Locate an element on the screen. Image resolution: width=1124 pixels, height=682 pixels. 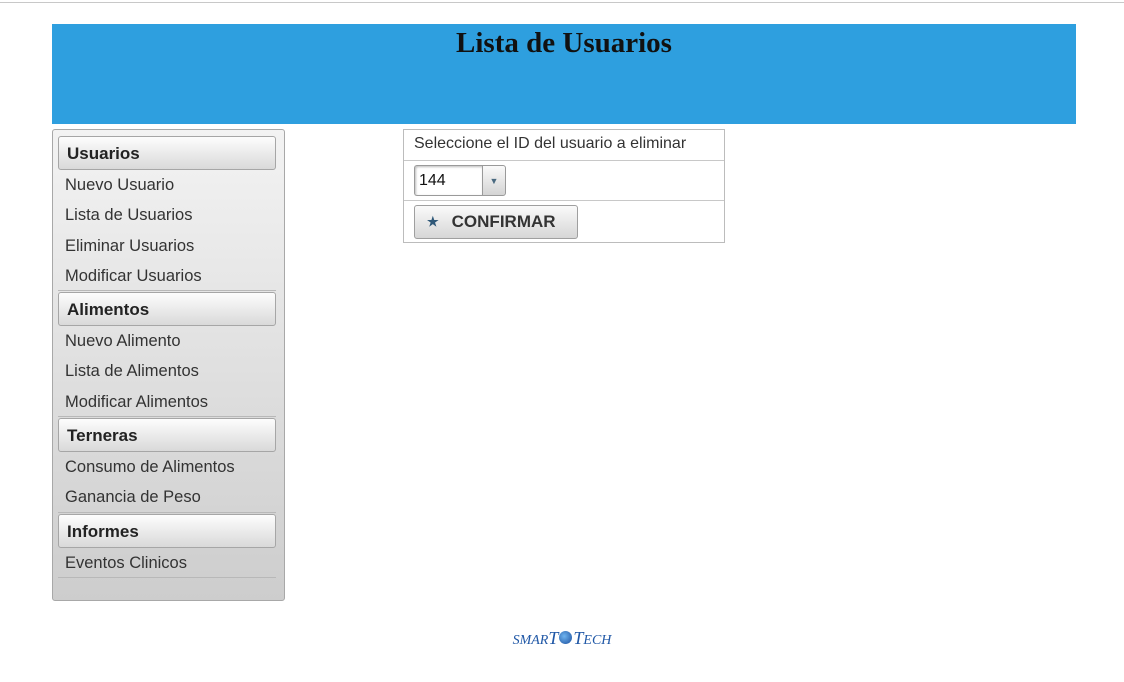
menu-item-modificar-usuarios: Modificar Usuarios is located at coordinates (167, 276).